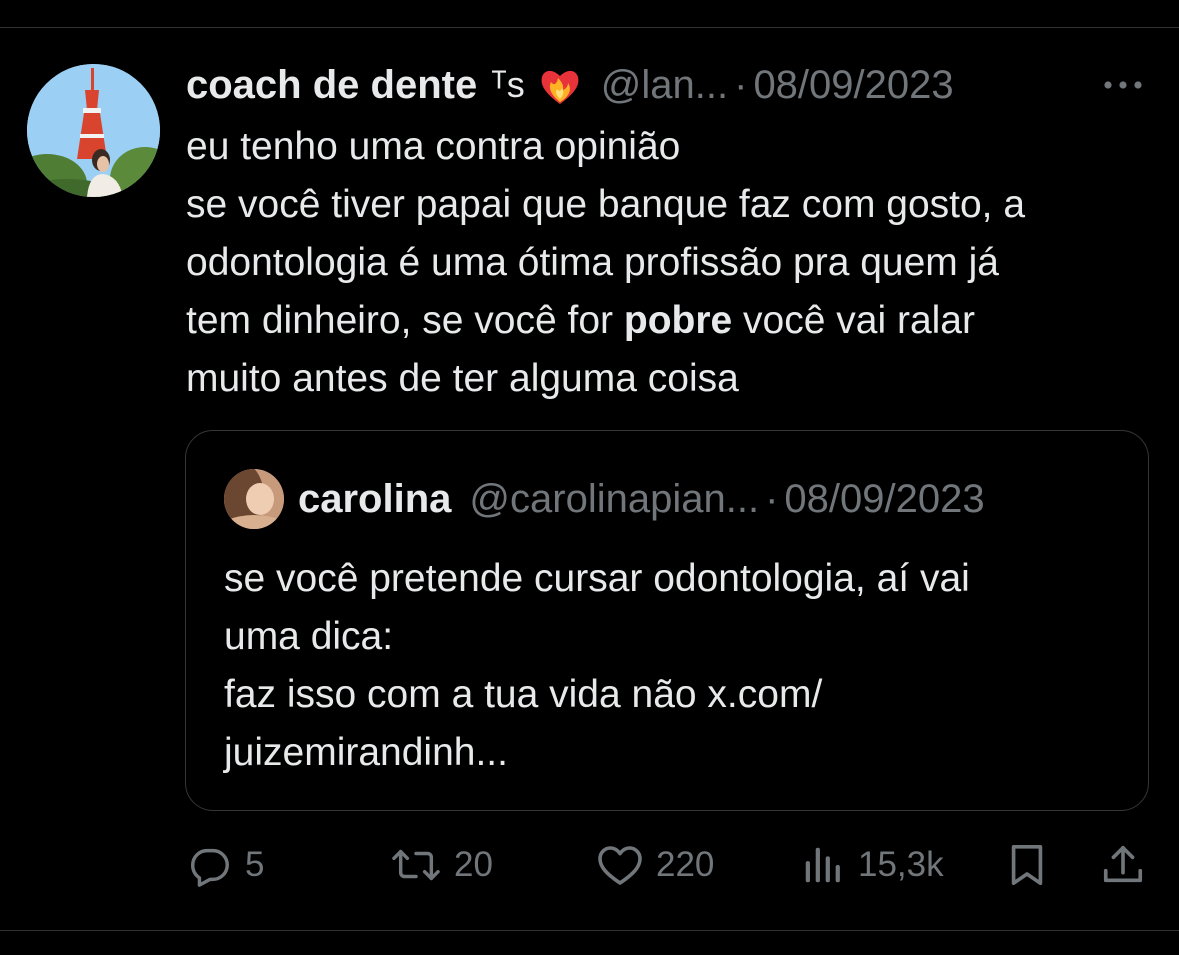  I want to click on share-icon, so click(1123, 865).